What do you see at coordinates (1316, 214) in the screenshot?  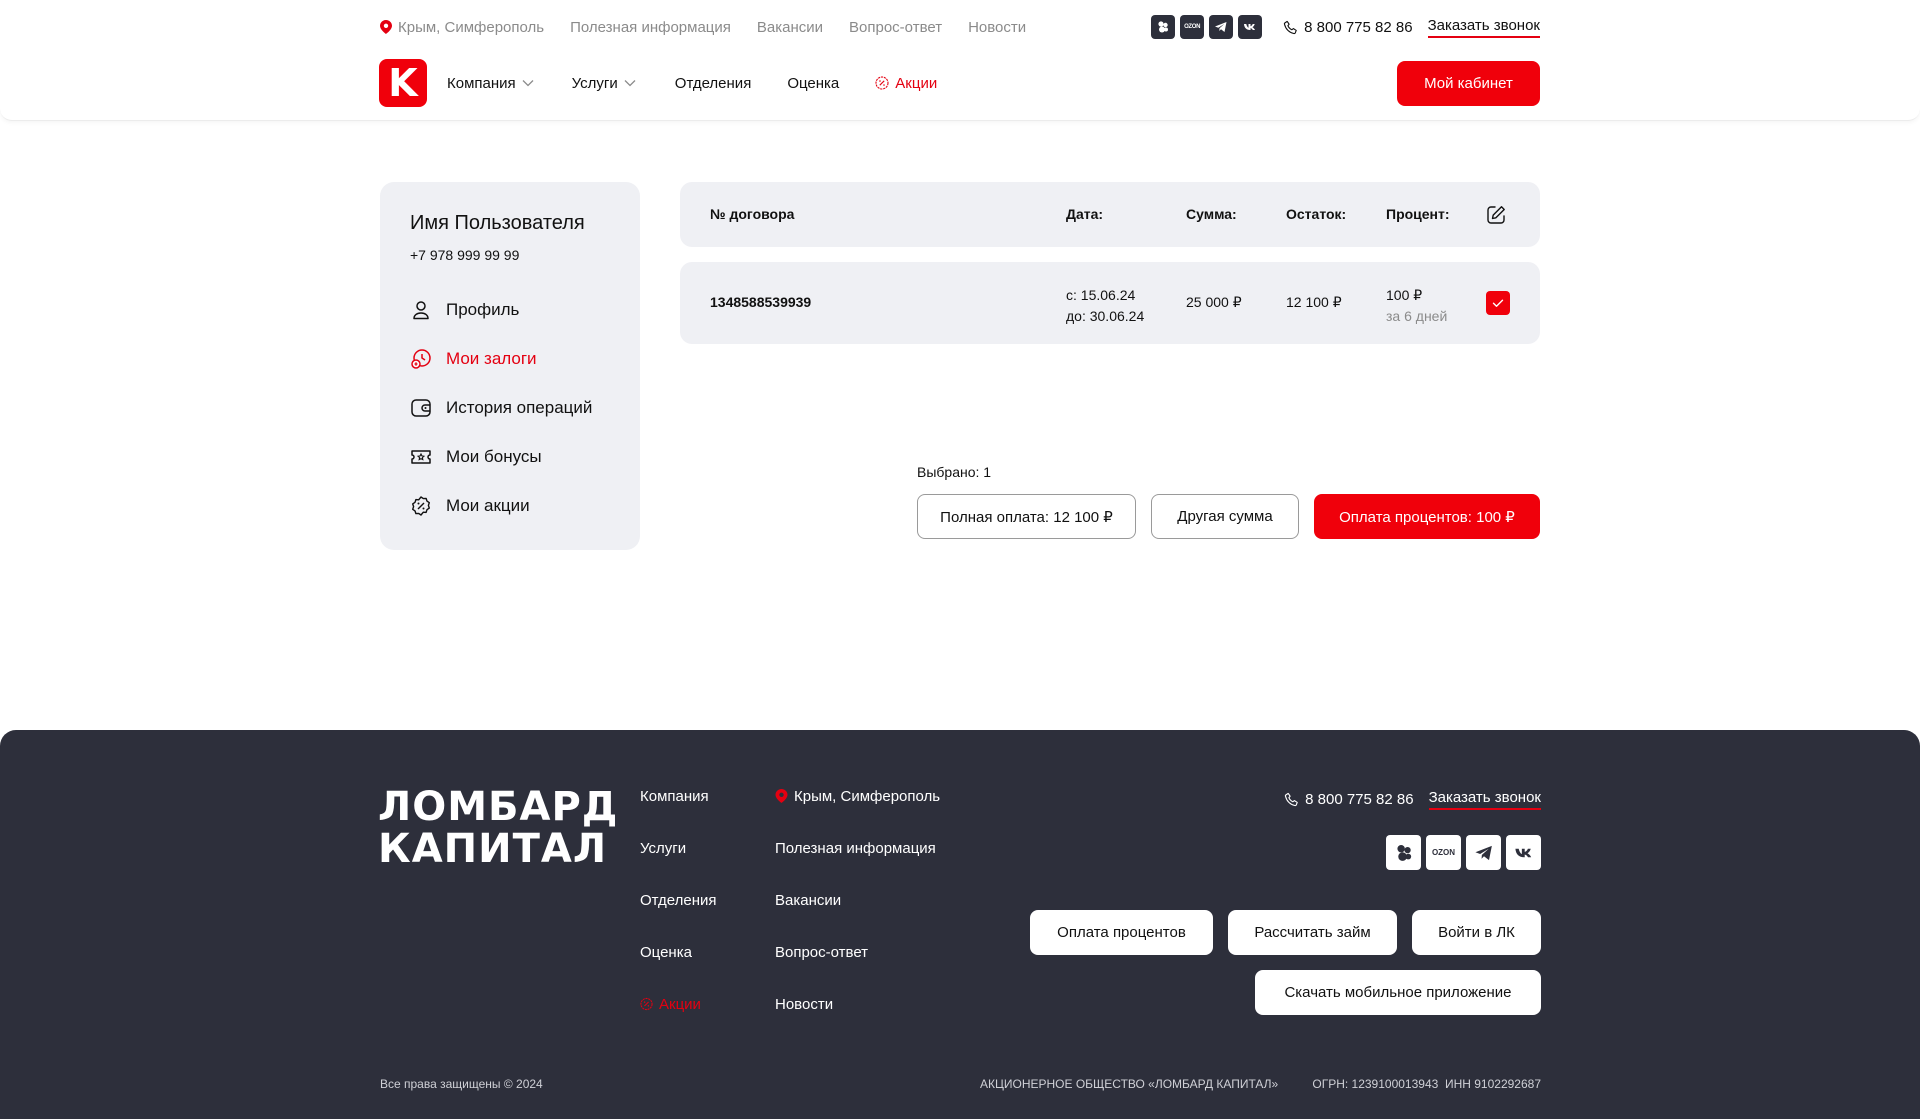 I see `col-header-remainder: Остаток:` at bounding box center [1316, 214].